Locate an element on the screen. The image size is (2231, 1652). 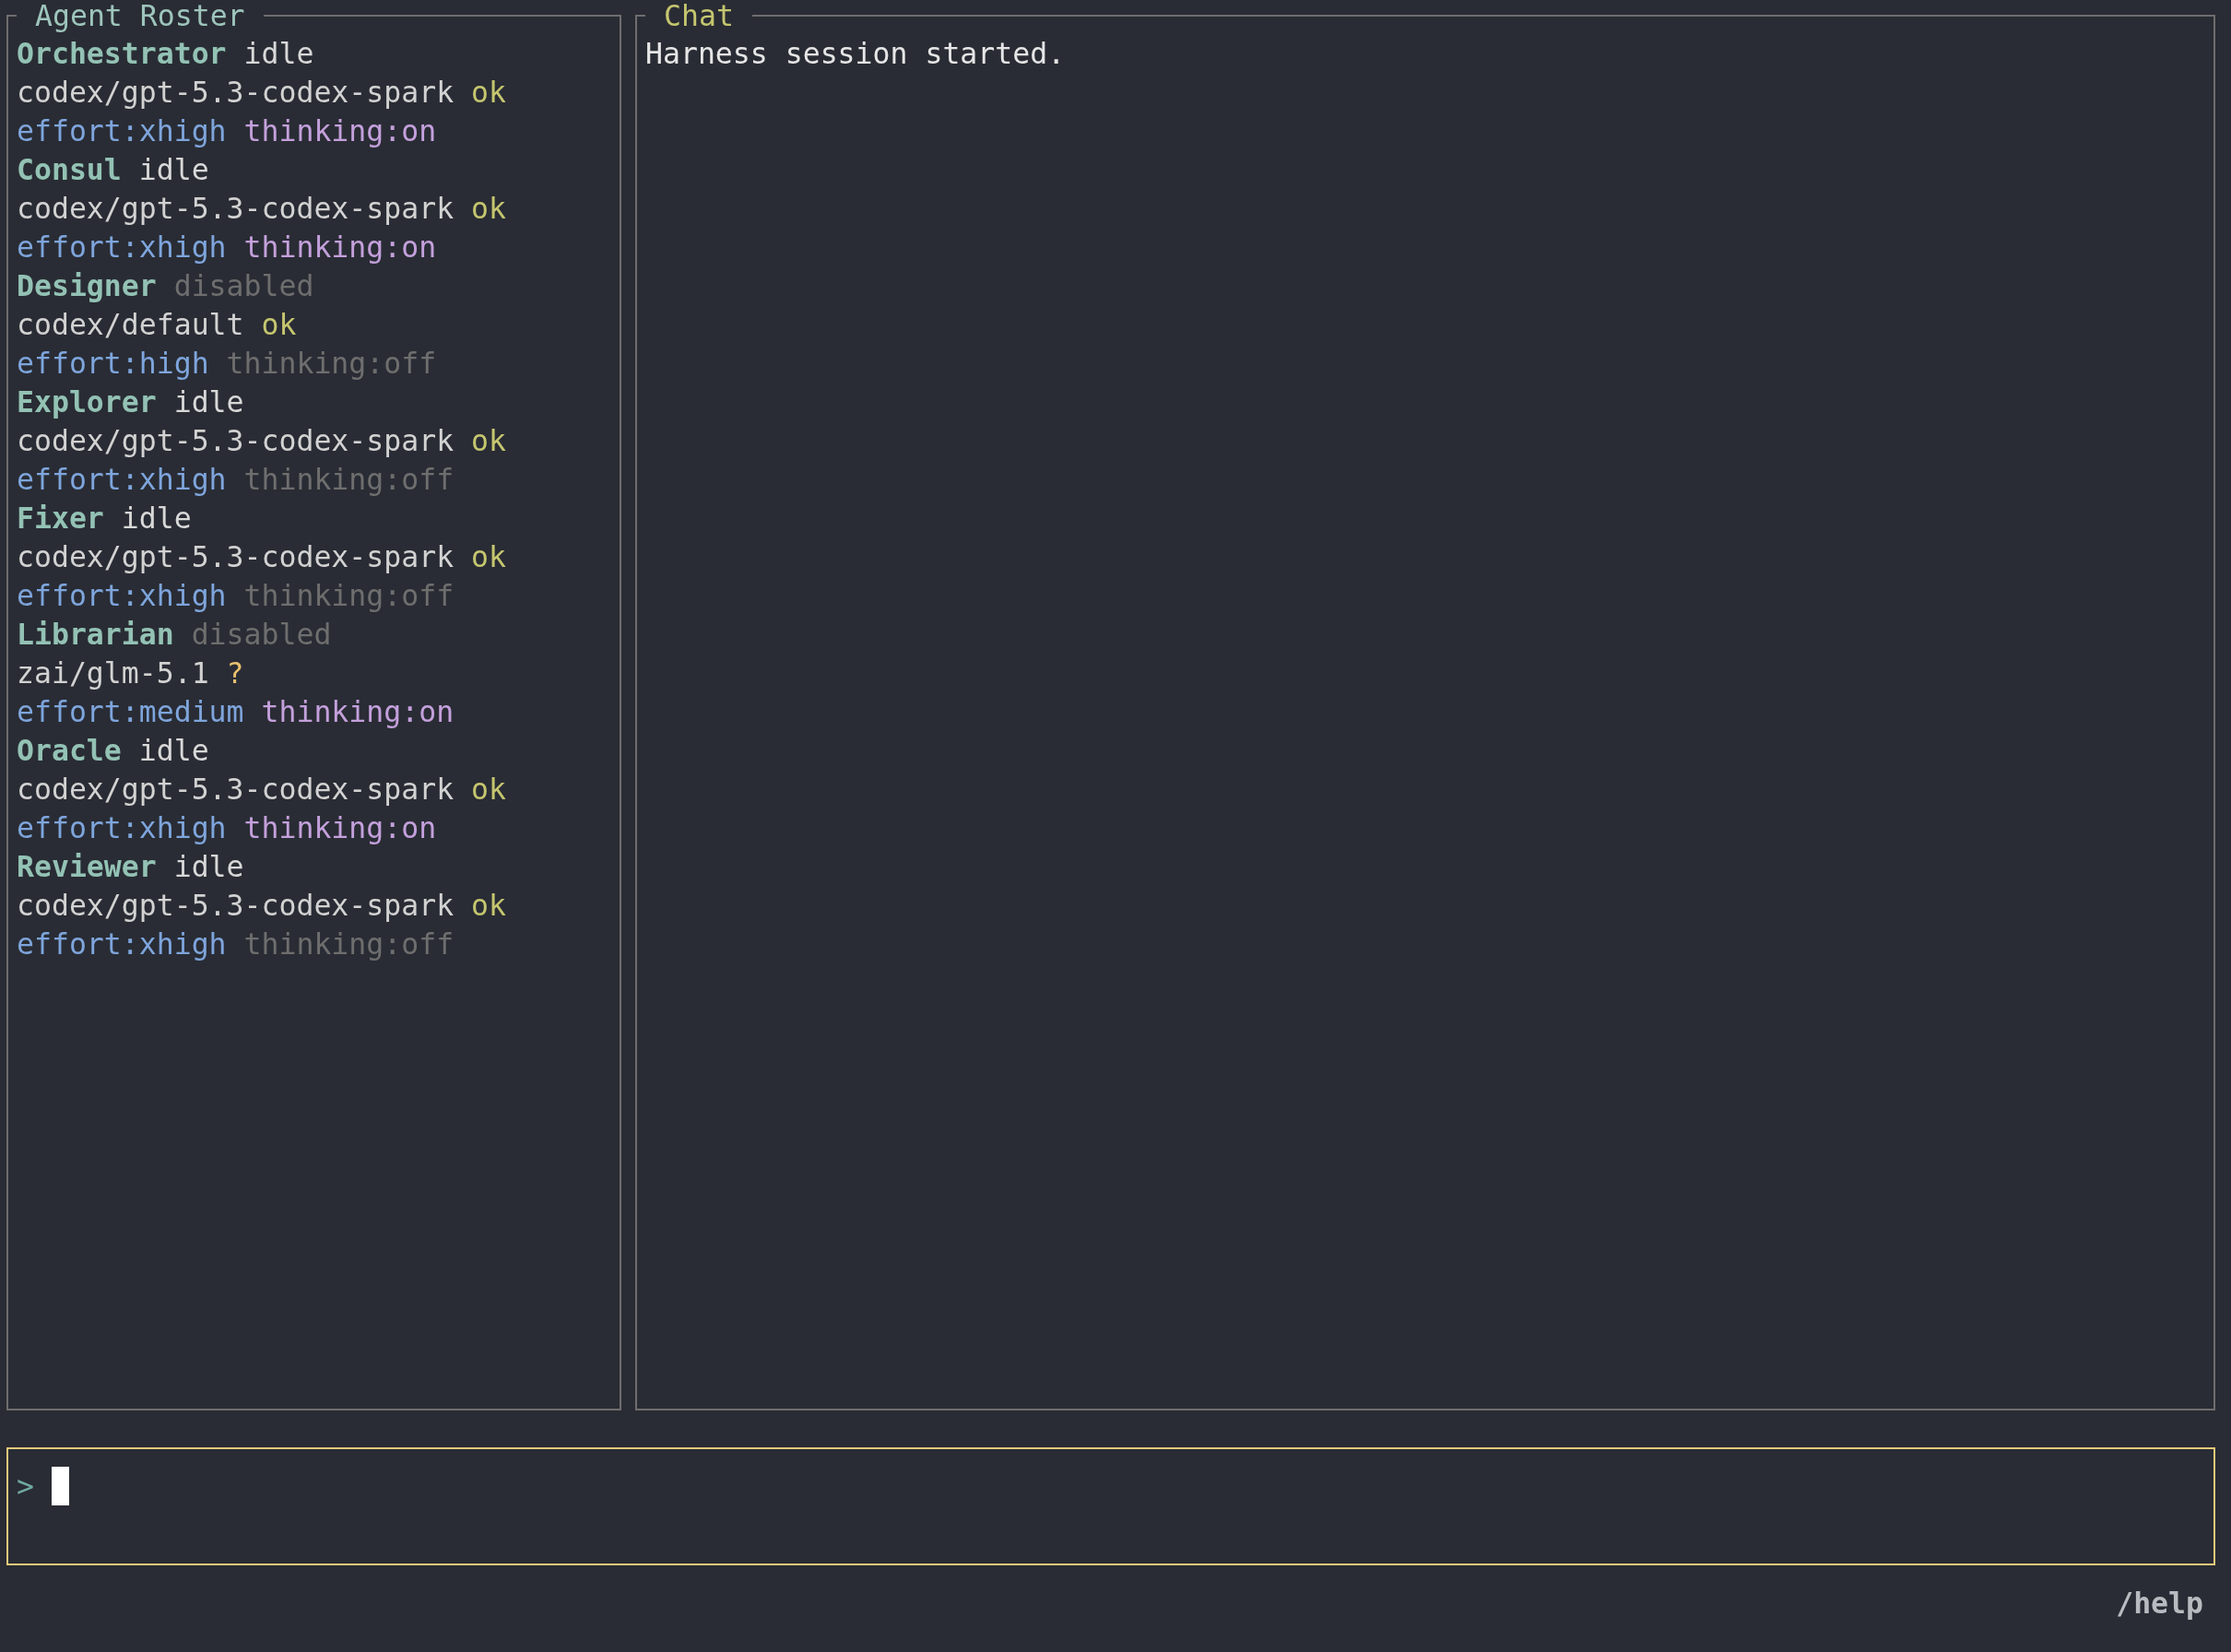
agent-name: Designer is located at coordinates (87, 286).